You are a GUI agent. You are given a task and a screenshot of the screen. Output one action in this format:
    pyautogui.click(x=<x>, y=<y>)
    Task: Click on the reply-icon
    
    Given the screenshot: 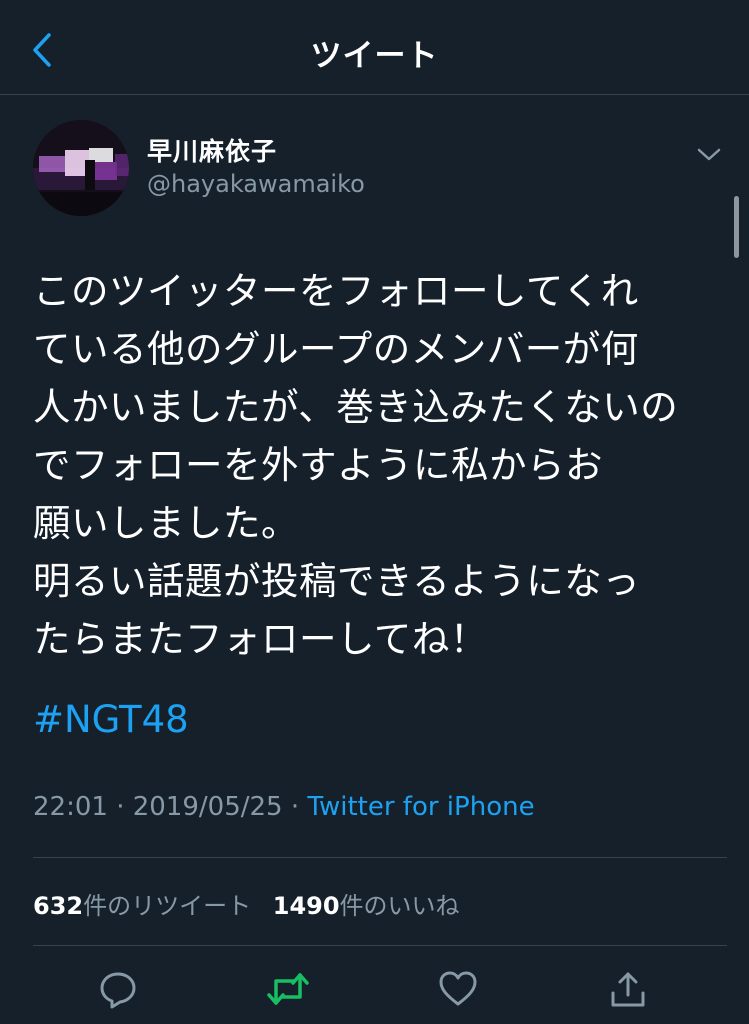 What is the action you would take?
    pyautogui.click(x=118, y=990)
    